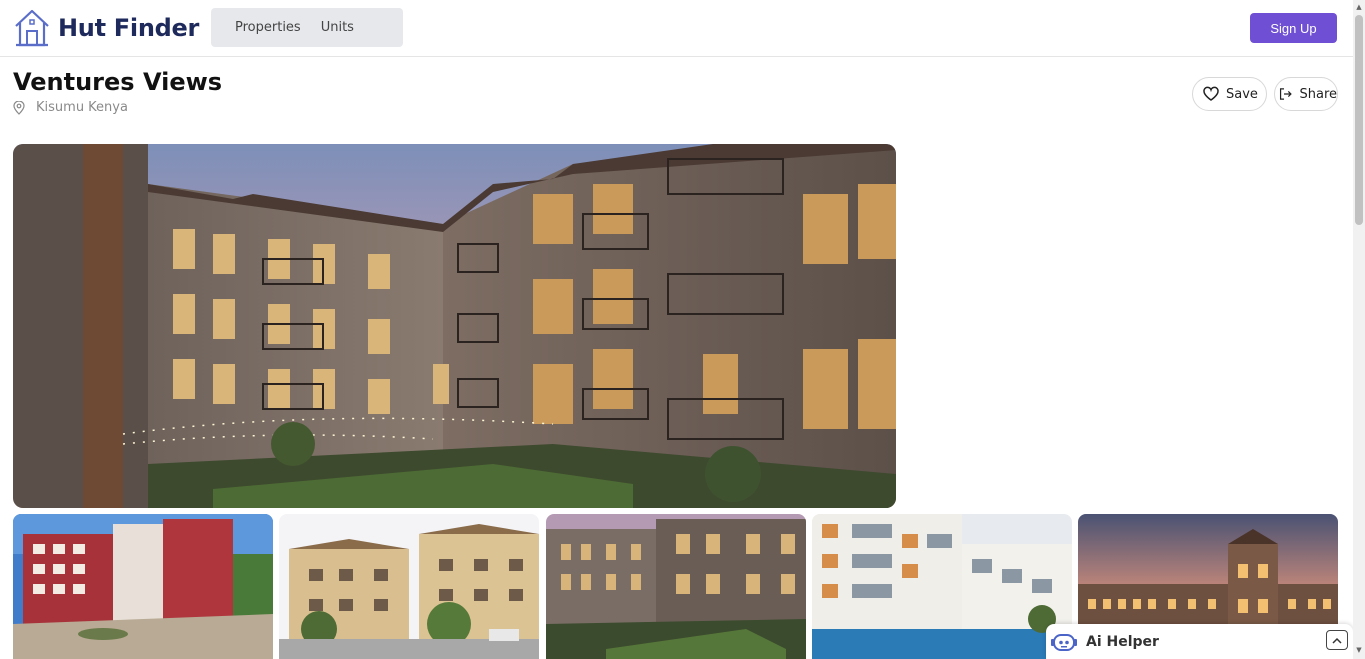 Image resolution: width=1365 pixels, height=659 pixels. I want to click on scroll-down-arrow-icon: ▼, so click(1359, 650).